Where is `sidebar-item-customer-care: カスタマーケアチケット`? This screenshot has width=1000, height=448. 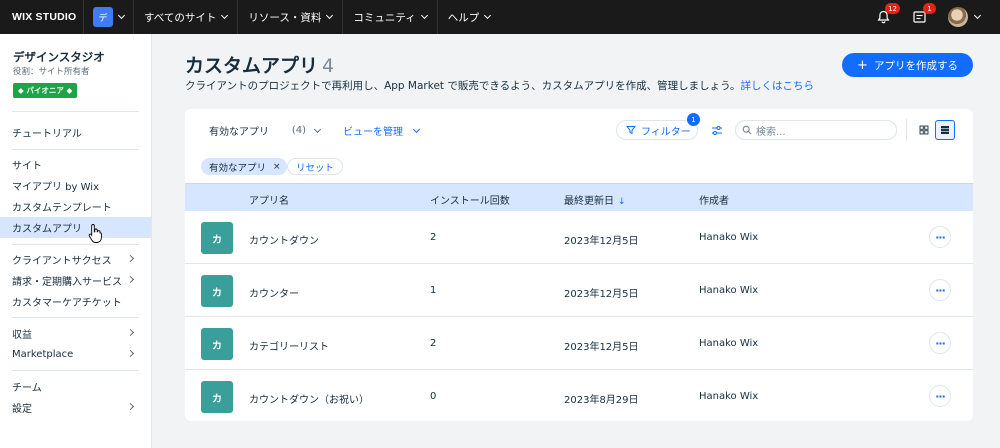 sidebar-item-customer-care: カスタマーケアチケット is located at coordinates (75, 301).